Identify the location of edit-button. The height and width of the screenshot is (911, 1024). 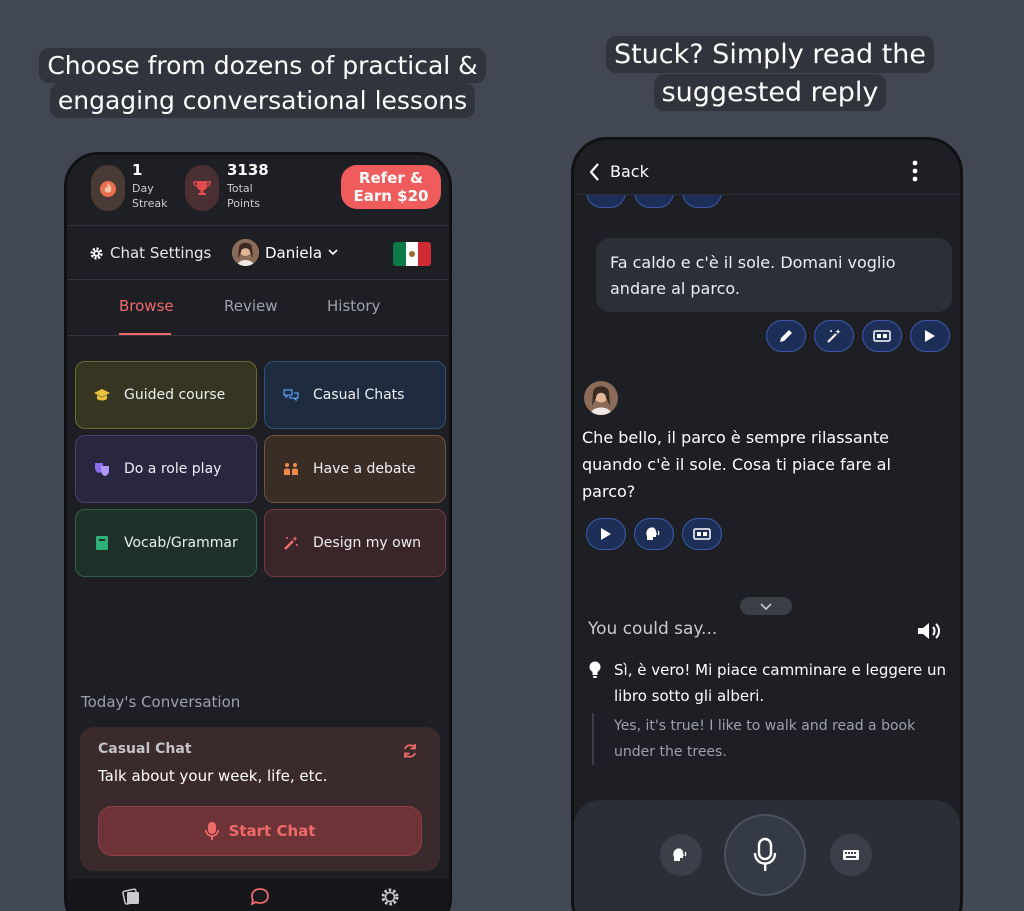
(786, 336).